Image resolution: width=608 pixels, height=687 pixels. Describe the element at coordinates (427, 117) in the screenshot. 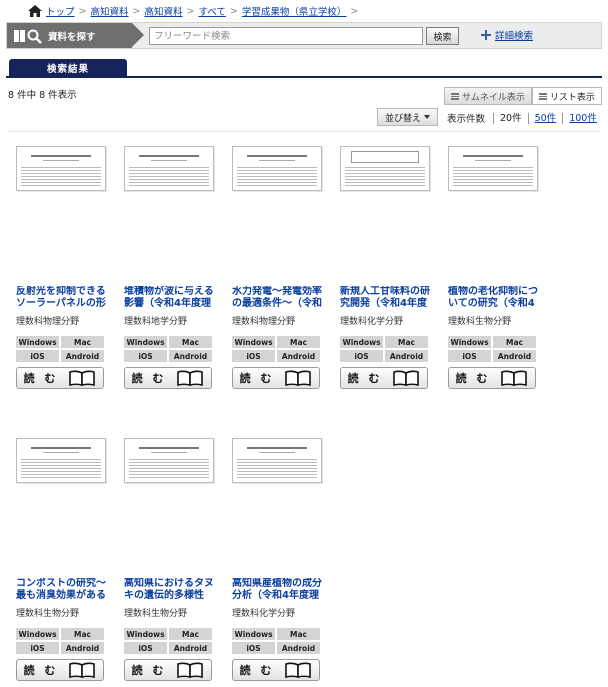

I see `chevron-down-icon` at that location.